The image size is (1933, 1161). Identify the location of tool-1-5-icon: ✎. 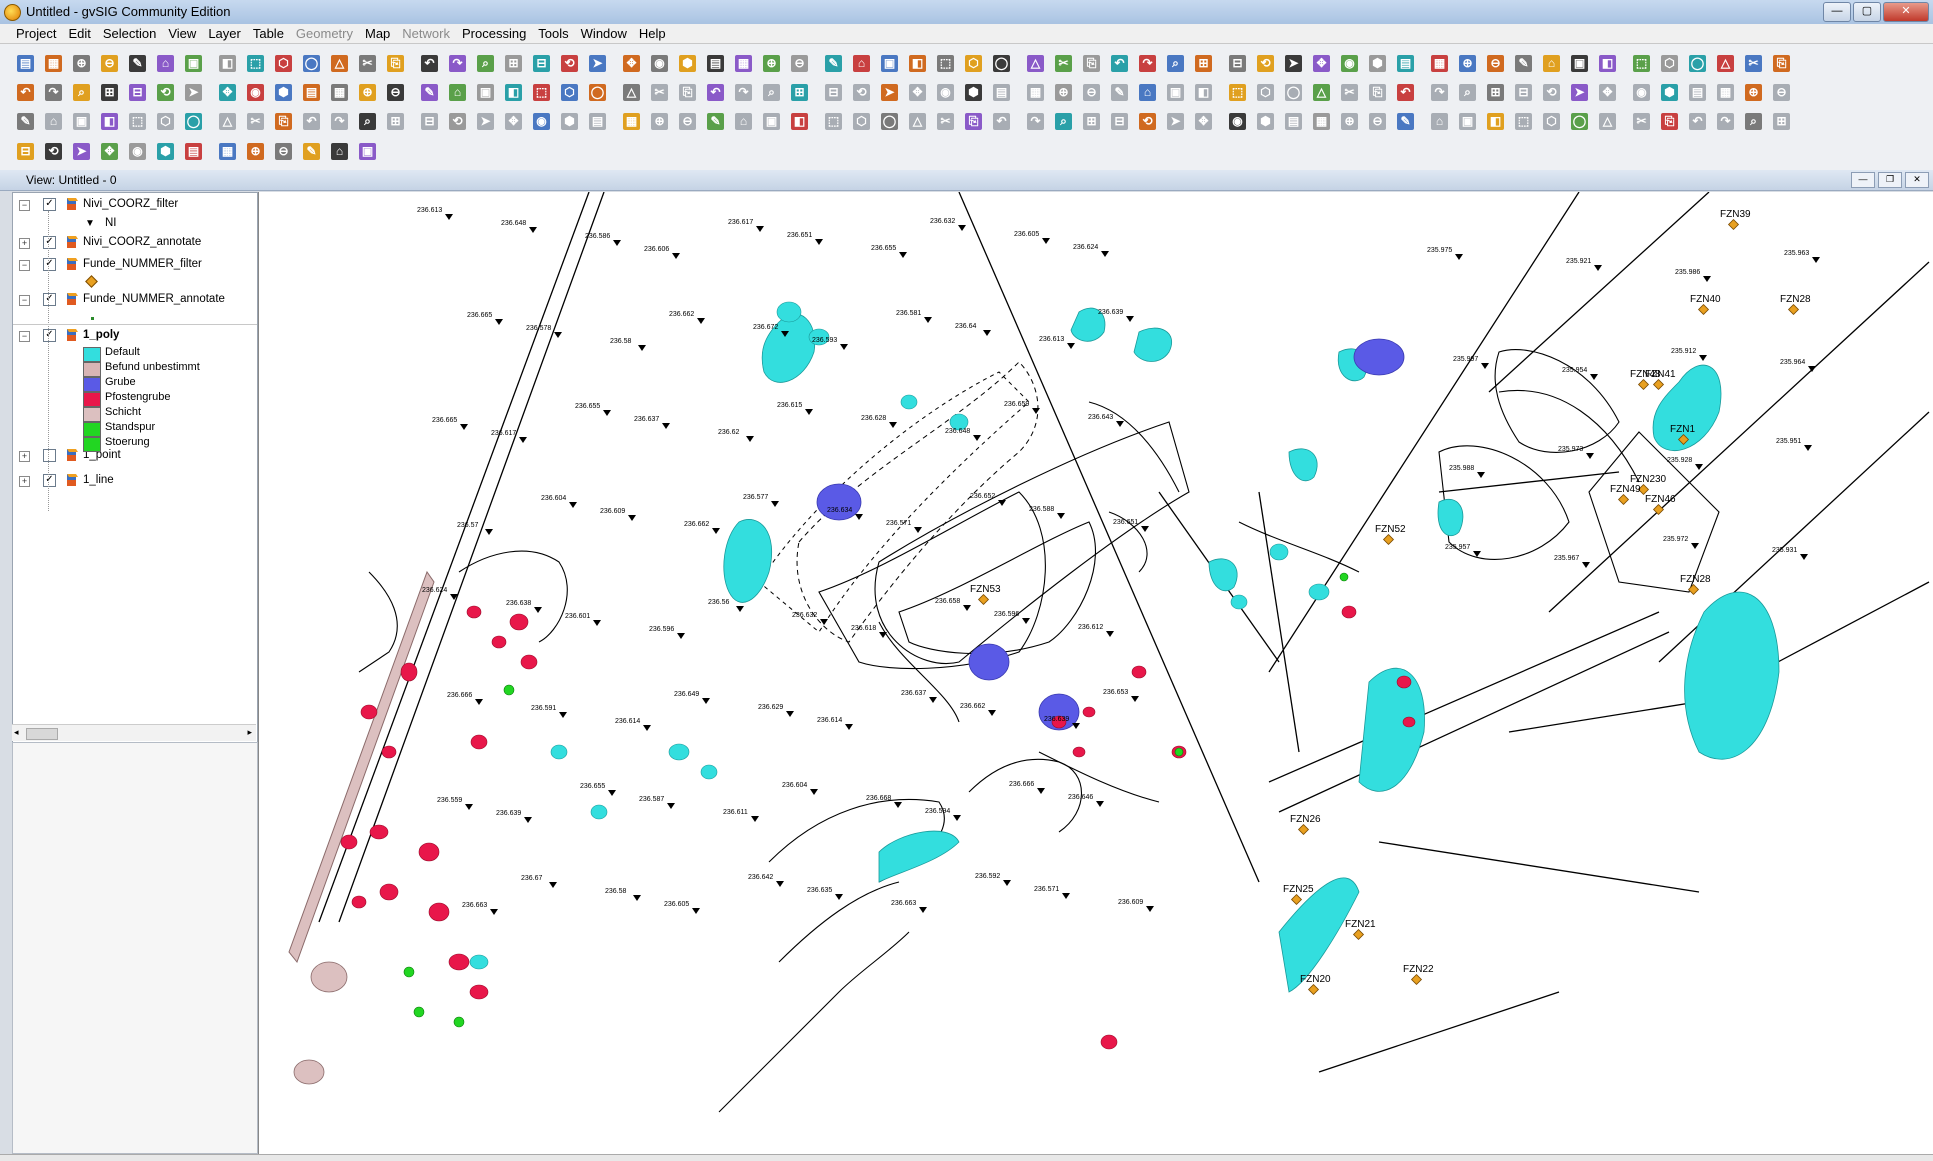
(137, 63).